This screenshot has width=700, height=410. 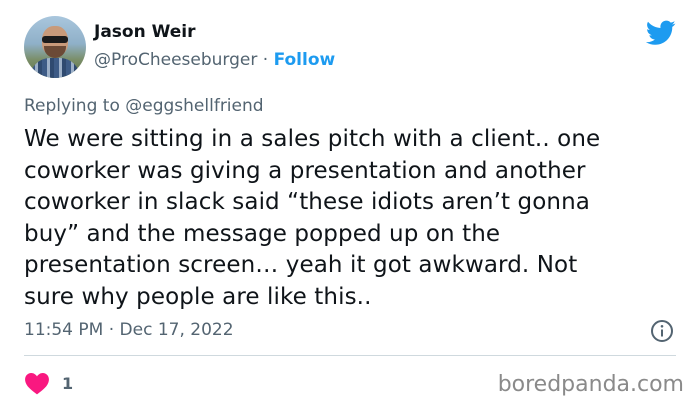 I want to click on avatar, so click(x=55, y=47).